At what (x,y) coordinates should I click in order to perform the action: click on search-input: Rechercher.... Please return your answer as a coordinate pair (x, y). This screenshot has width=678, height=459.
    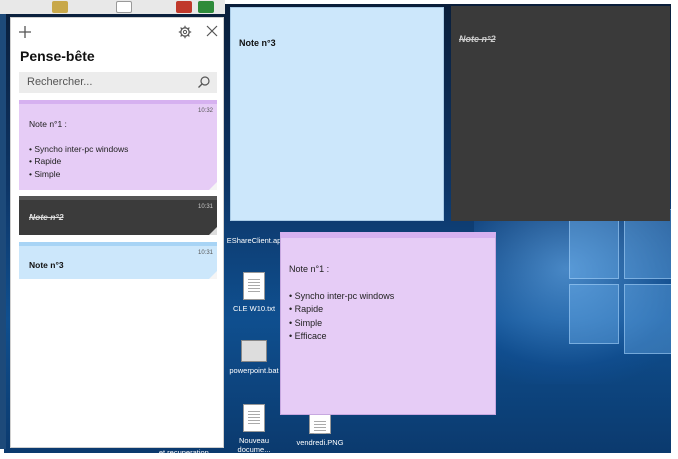
    Looking at the image, I should click on (118, 82).